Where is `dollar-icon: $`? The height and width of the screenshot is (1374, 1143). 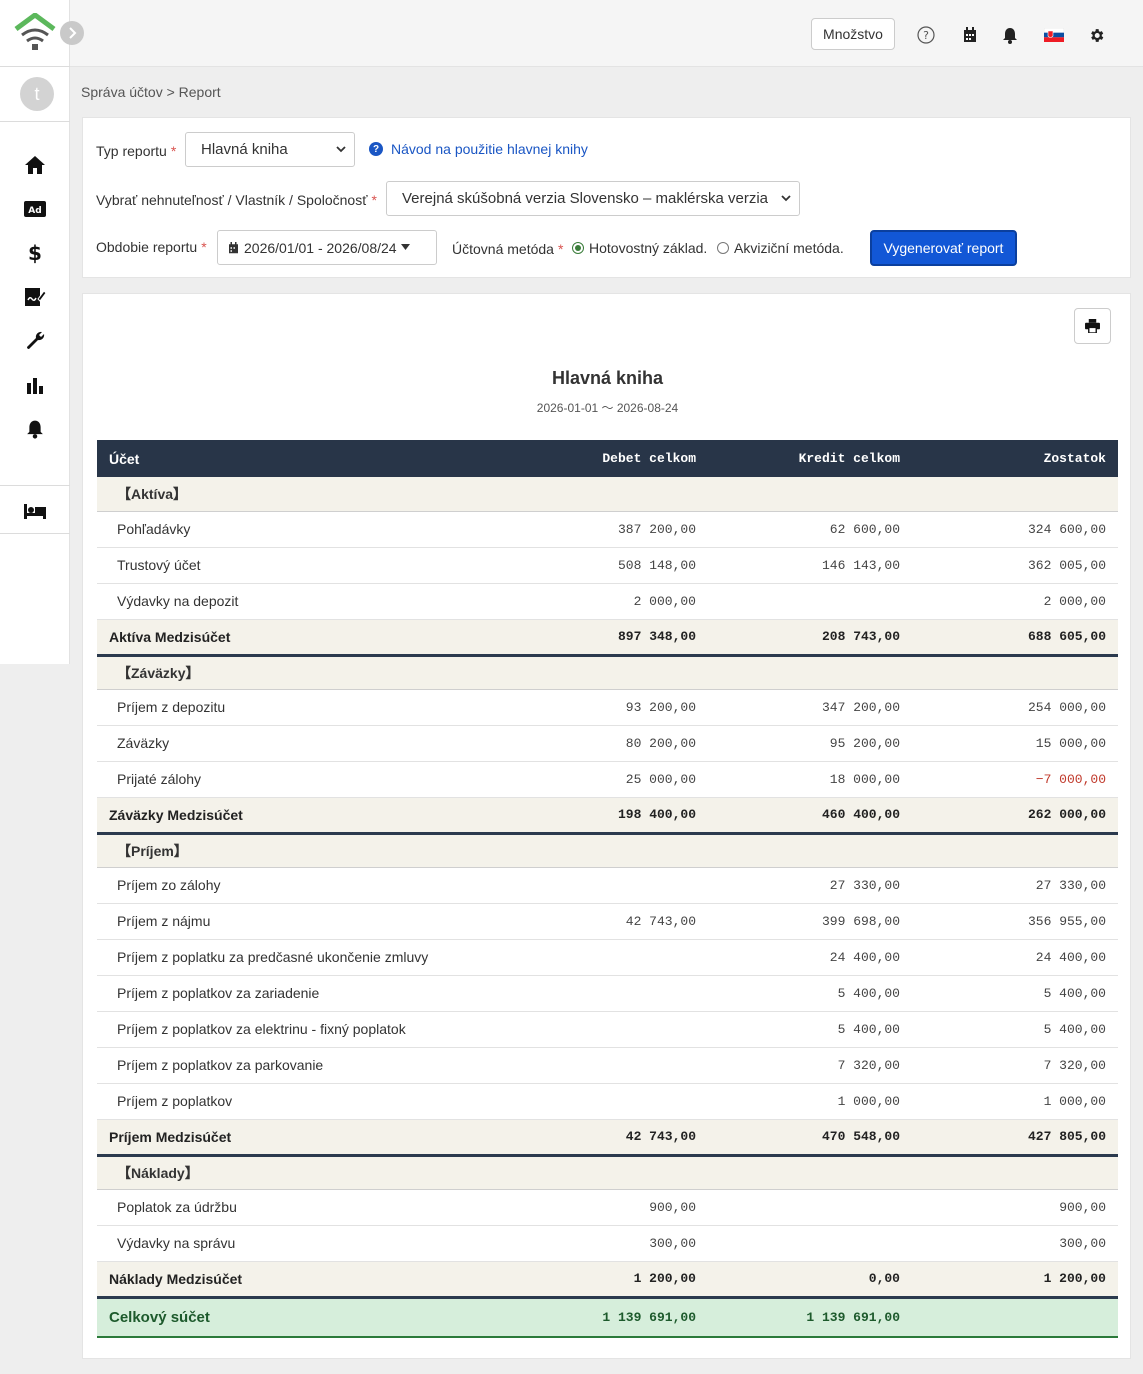 dollar-icon: $ is located at coordinates (35, 253).